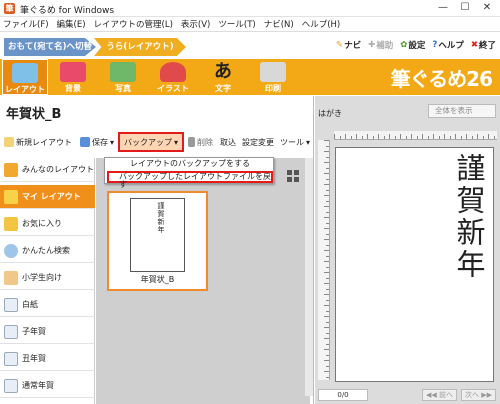 This screenshot has height=404, width=500. I want to click on thumbnail-label: 年賀状_B, so click(157, 279).